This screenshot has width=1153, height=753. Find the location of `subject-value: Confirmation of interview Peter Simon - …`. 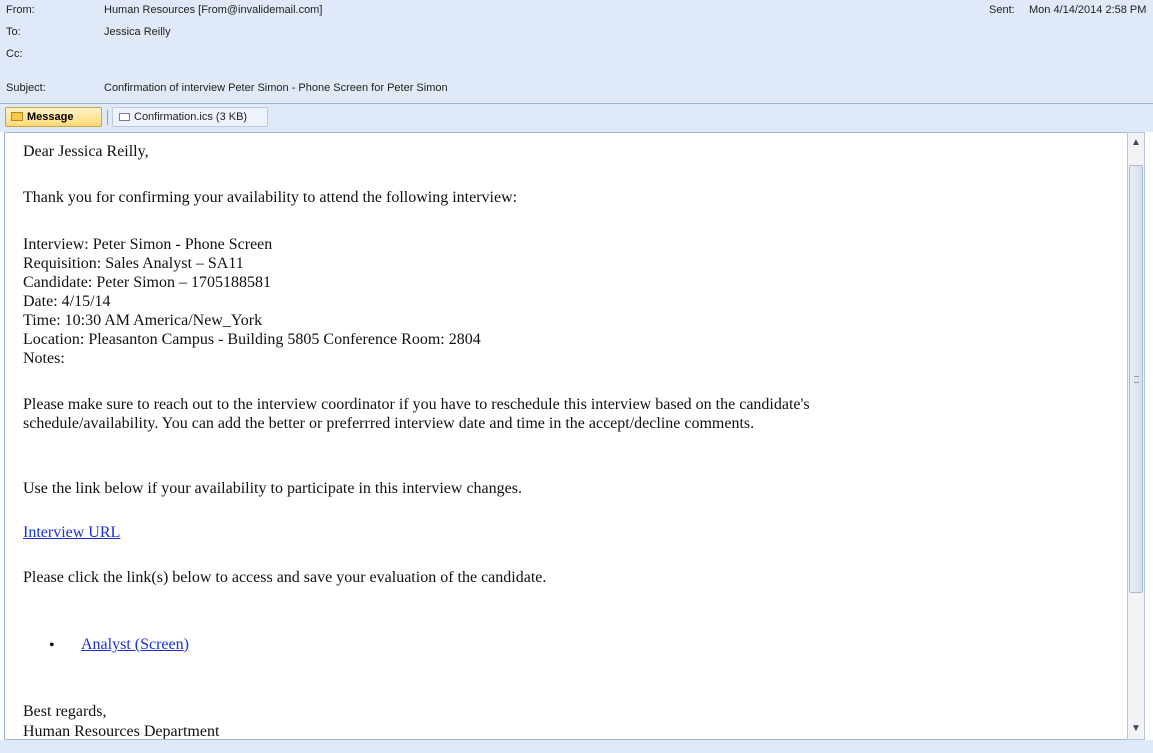

subject-value: Confirmation of interview Peter Simon - … is located at coordinates (276, 88).